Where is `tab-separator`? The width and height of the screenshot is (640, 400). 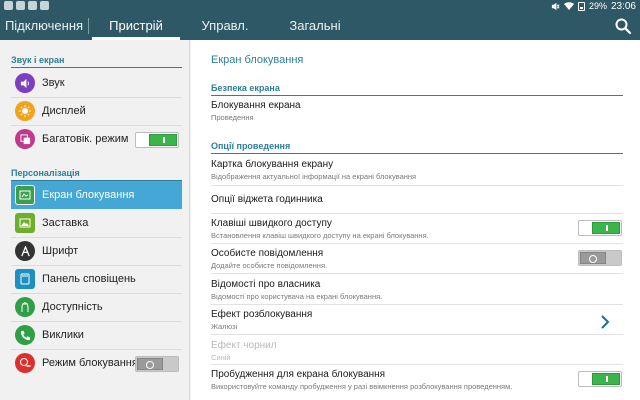
tab-separator is located at coordinates (88, 26).